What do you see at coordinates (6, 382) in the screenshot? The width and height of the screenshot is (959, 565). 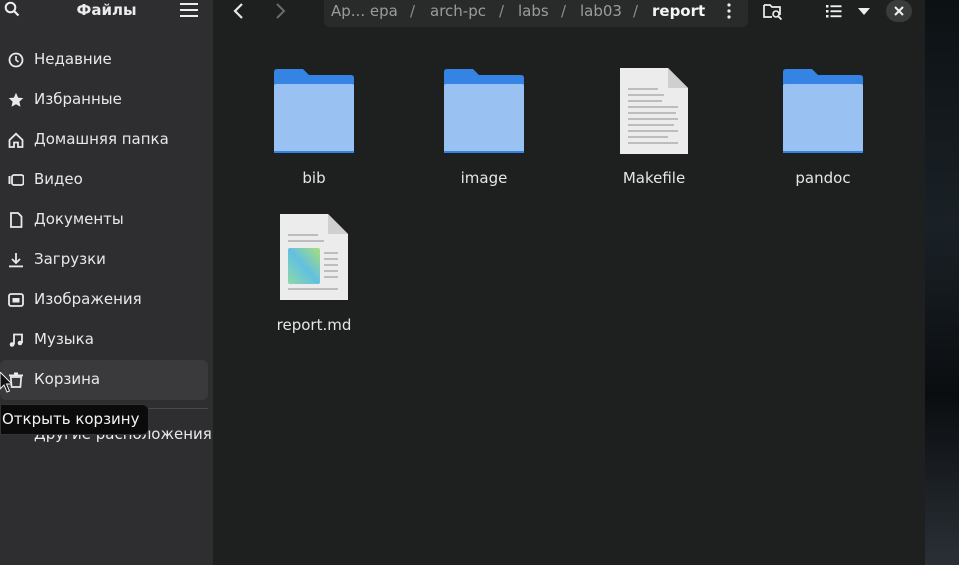 I see `mouse-cursor-icon` at bounding box center [6, 382].